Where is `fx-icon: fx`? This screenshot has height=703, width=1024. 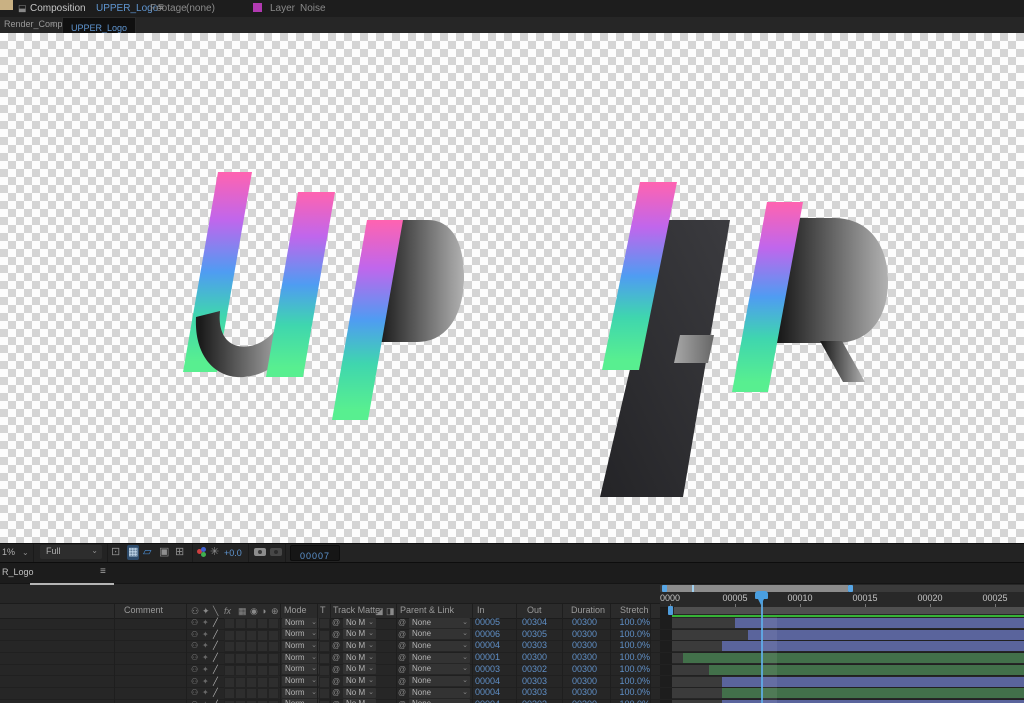 fx-icon: fx is located at coordinates (227, 611).